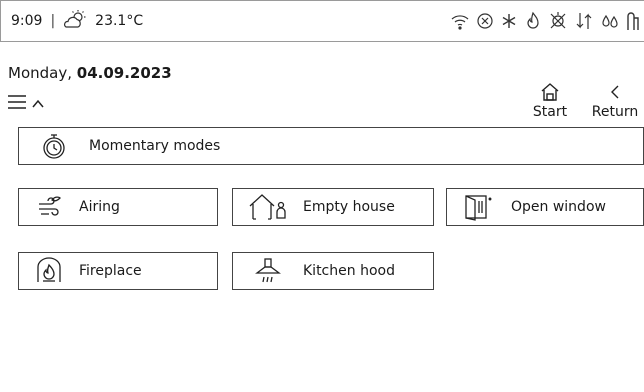  I want to click on return-button: Return, so click(615, 102).